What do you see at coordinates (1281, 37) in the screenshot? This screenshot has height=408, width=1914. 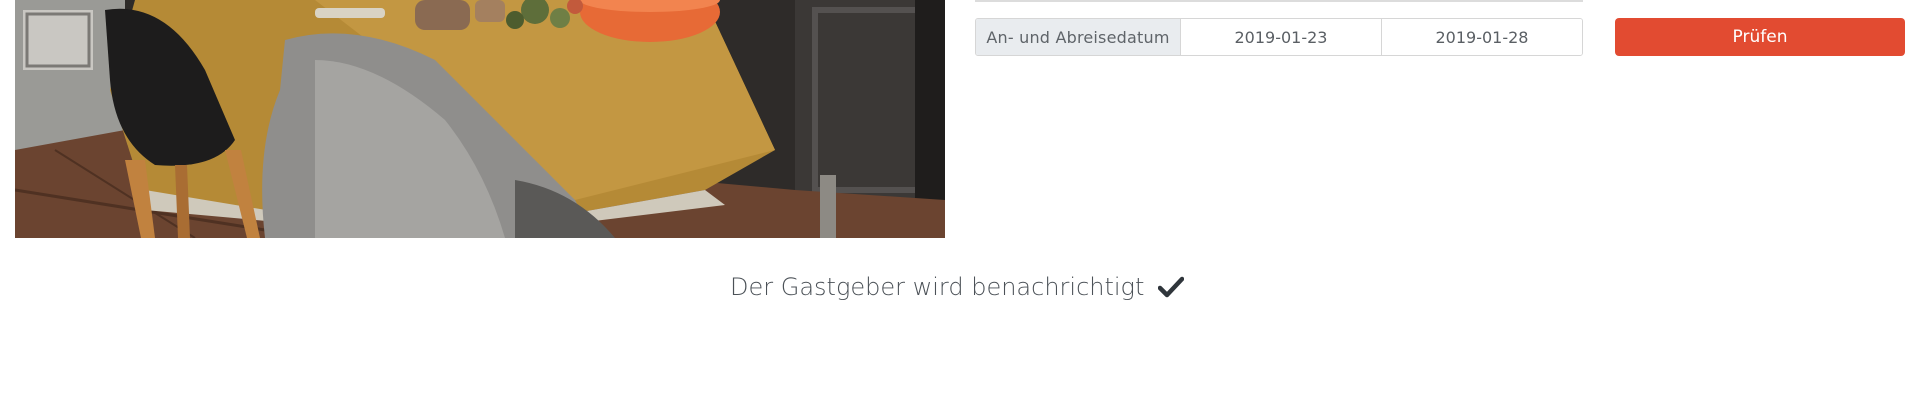 I see `arrival-date-input` at bounding box center [1281, 37].